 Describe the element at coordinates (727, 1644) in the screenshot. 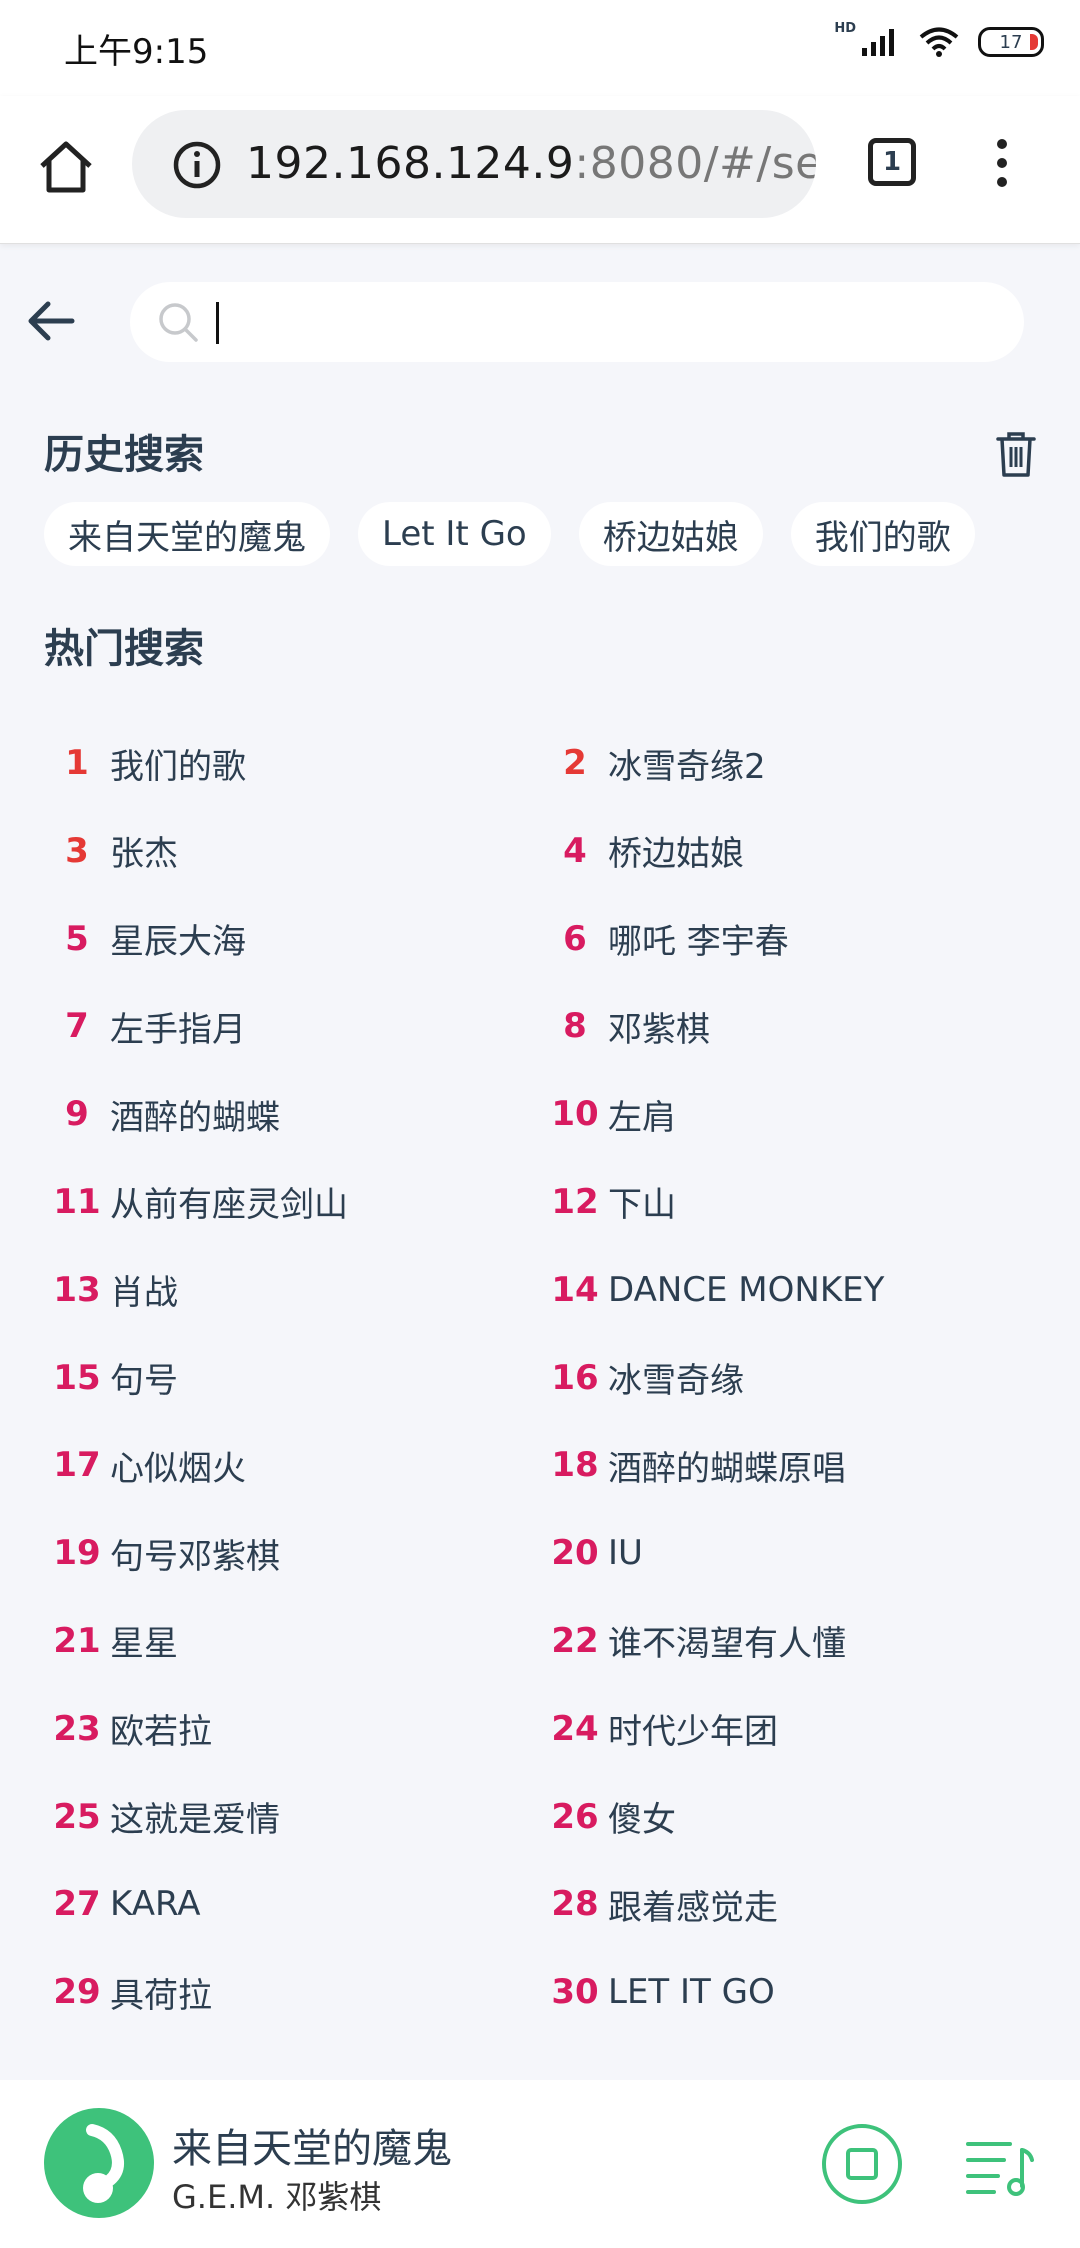

I see `hot-name: 谁不渴望有人懂` at that location.